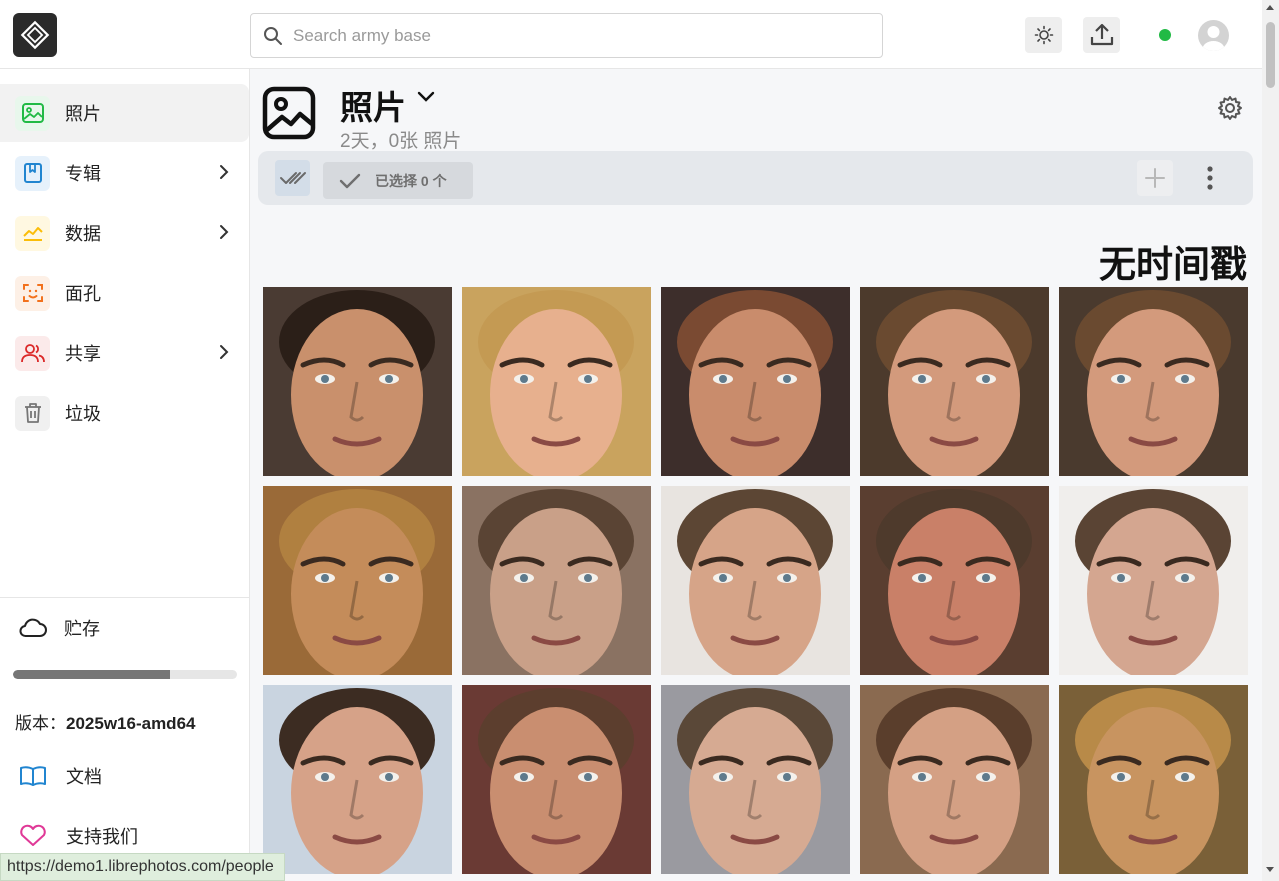 The height and width of the screenshot is (881, 1279). What do you see at coordinates (83, 414) in the screenshot?
I see `sidebar-item-label: 垃圾` at bounding box center [83, 414].